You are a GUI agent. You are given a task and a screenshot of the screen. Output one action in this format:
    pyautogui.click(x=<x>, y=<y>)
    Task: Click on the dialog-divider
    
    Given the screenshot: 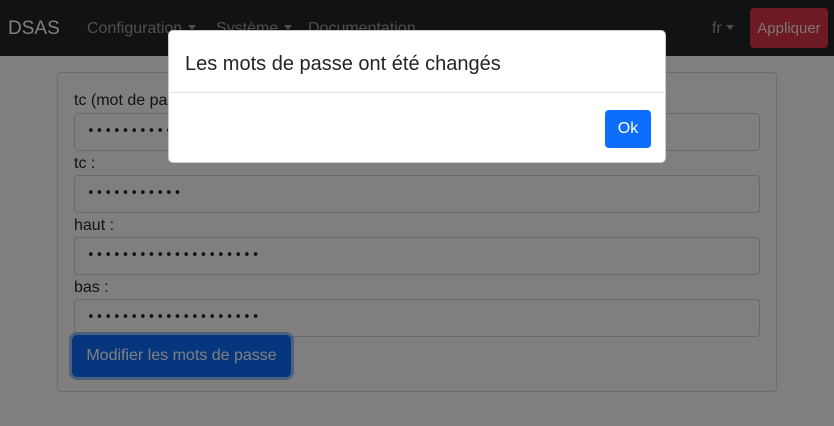 What is the action you would take?
    pyautogui.click(x=417, y=92)
    